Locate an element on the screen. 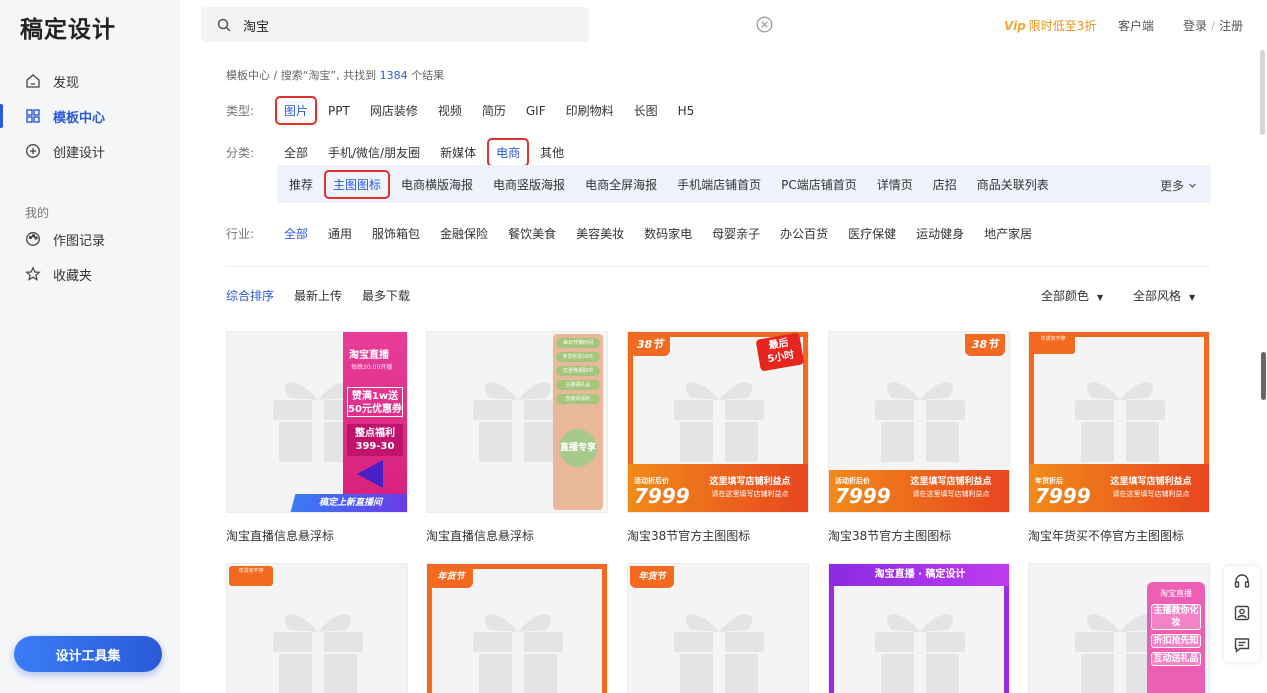  page-scrollbar-thumb is located at coordinates (1263, 376).